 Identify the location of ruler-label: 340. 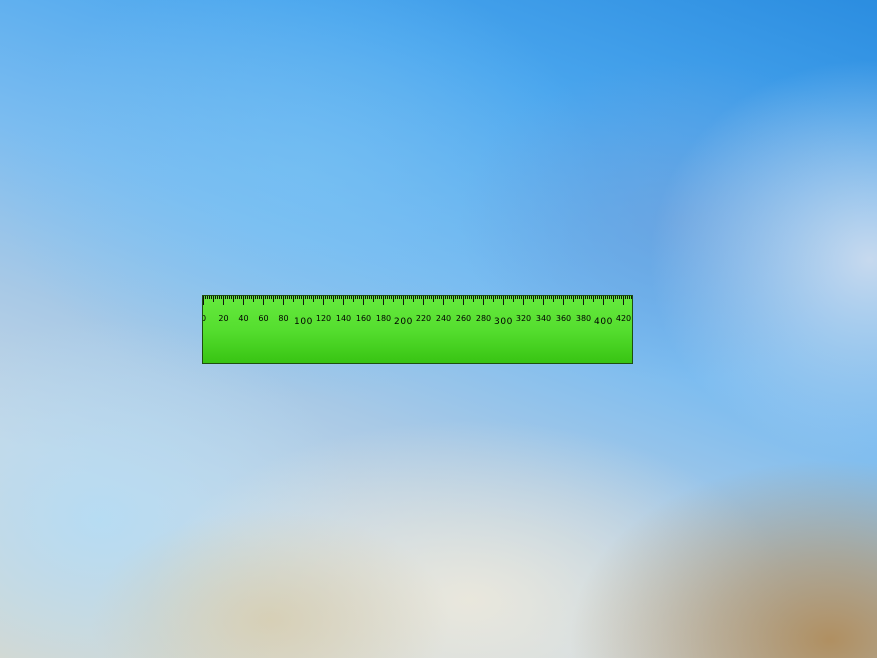
(543, 318).